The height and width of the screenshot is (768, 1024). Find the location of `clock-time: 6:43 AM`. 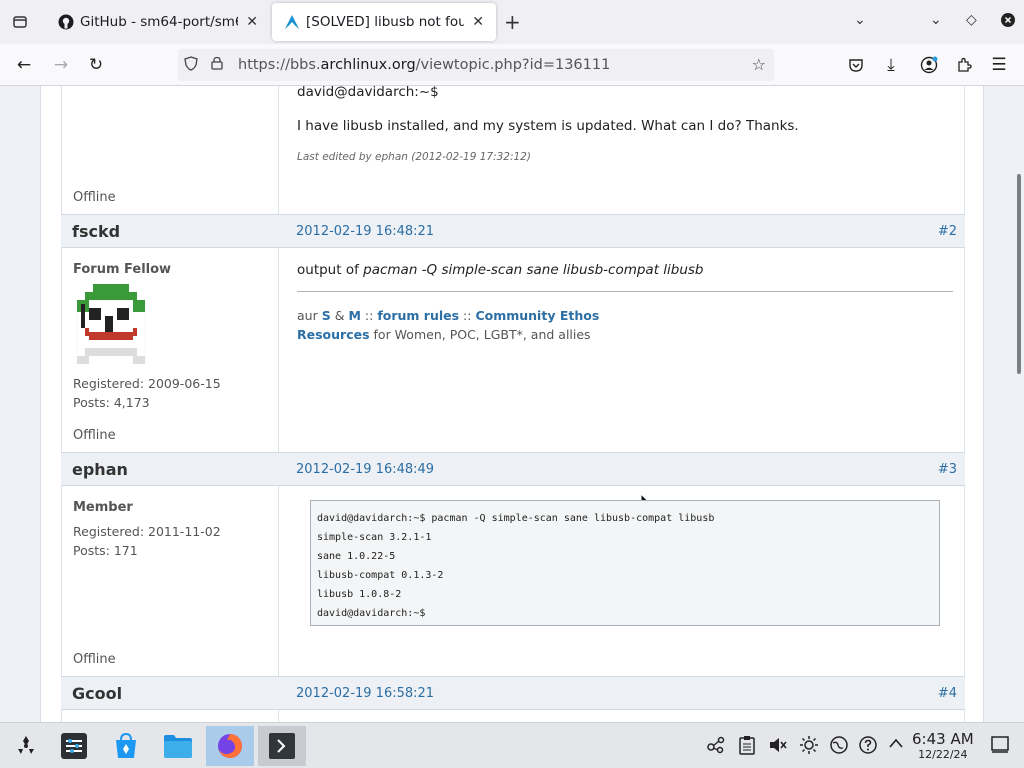

clock-time: 6:43 AM is located at coordinates (943, 739).